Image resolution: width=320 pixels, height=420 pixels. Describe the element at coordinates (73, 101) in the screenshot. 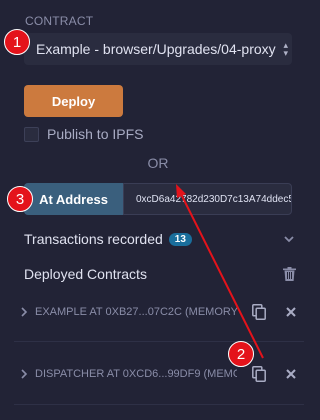

I see `deploy-button: Deploy` at that location.